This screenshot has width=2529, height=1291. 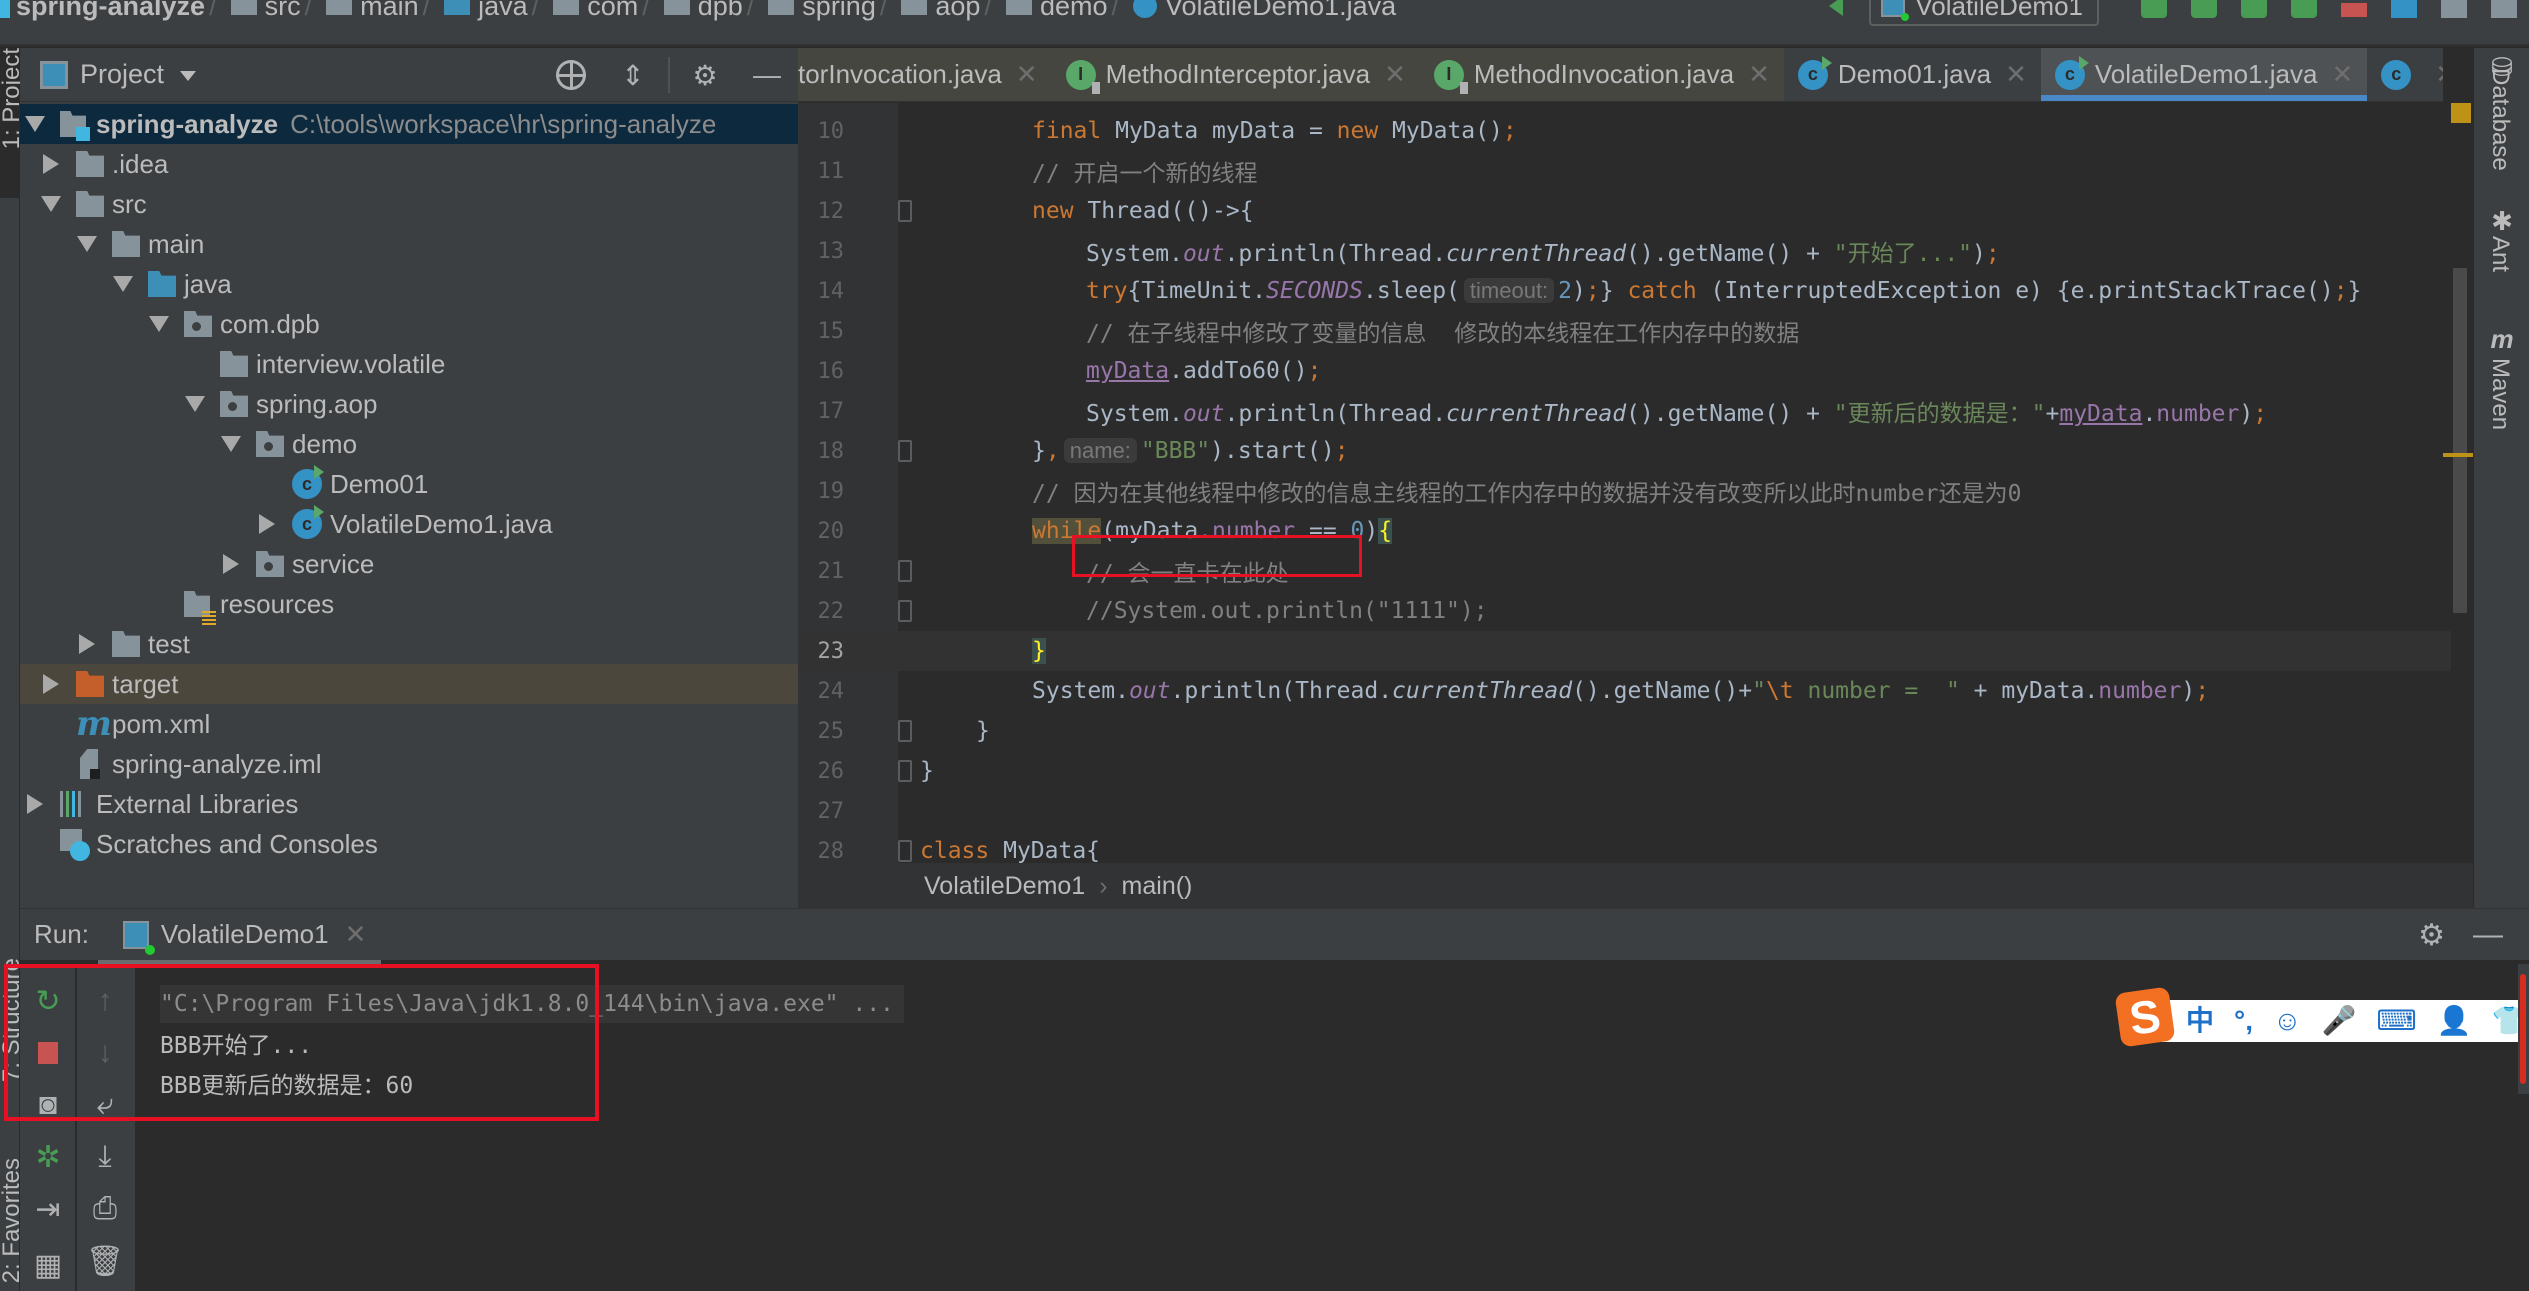 What do you see at coordinates (1635, 211) in the screenshot?
I see `code-line: 12 new Thread(()->{` at bounding box center [1635, 211].